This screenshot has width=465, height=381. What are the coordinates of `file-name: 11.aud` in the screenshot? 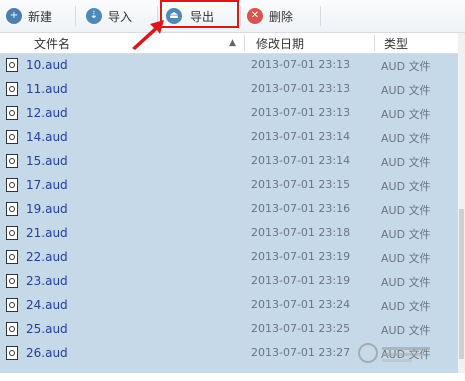 It's located at (47, 89).